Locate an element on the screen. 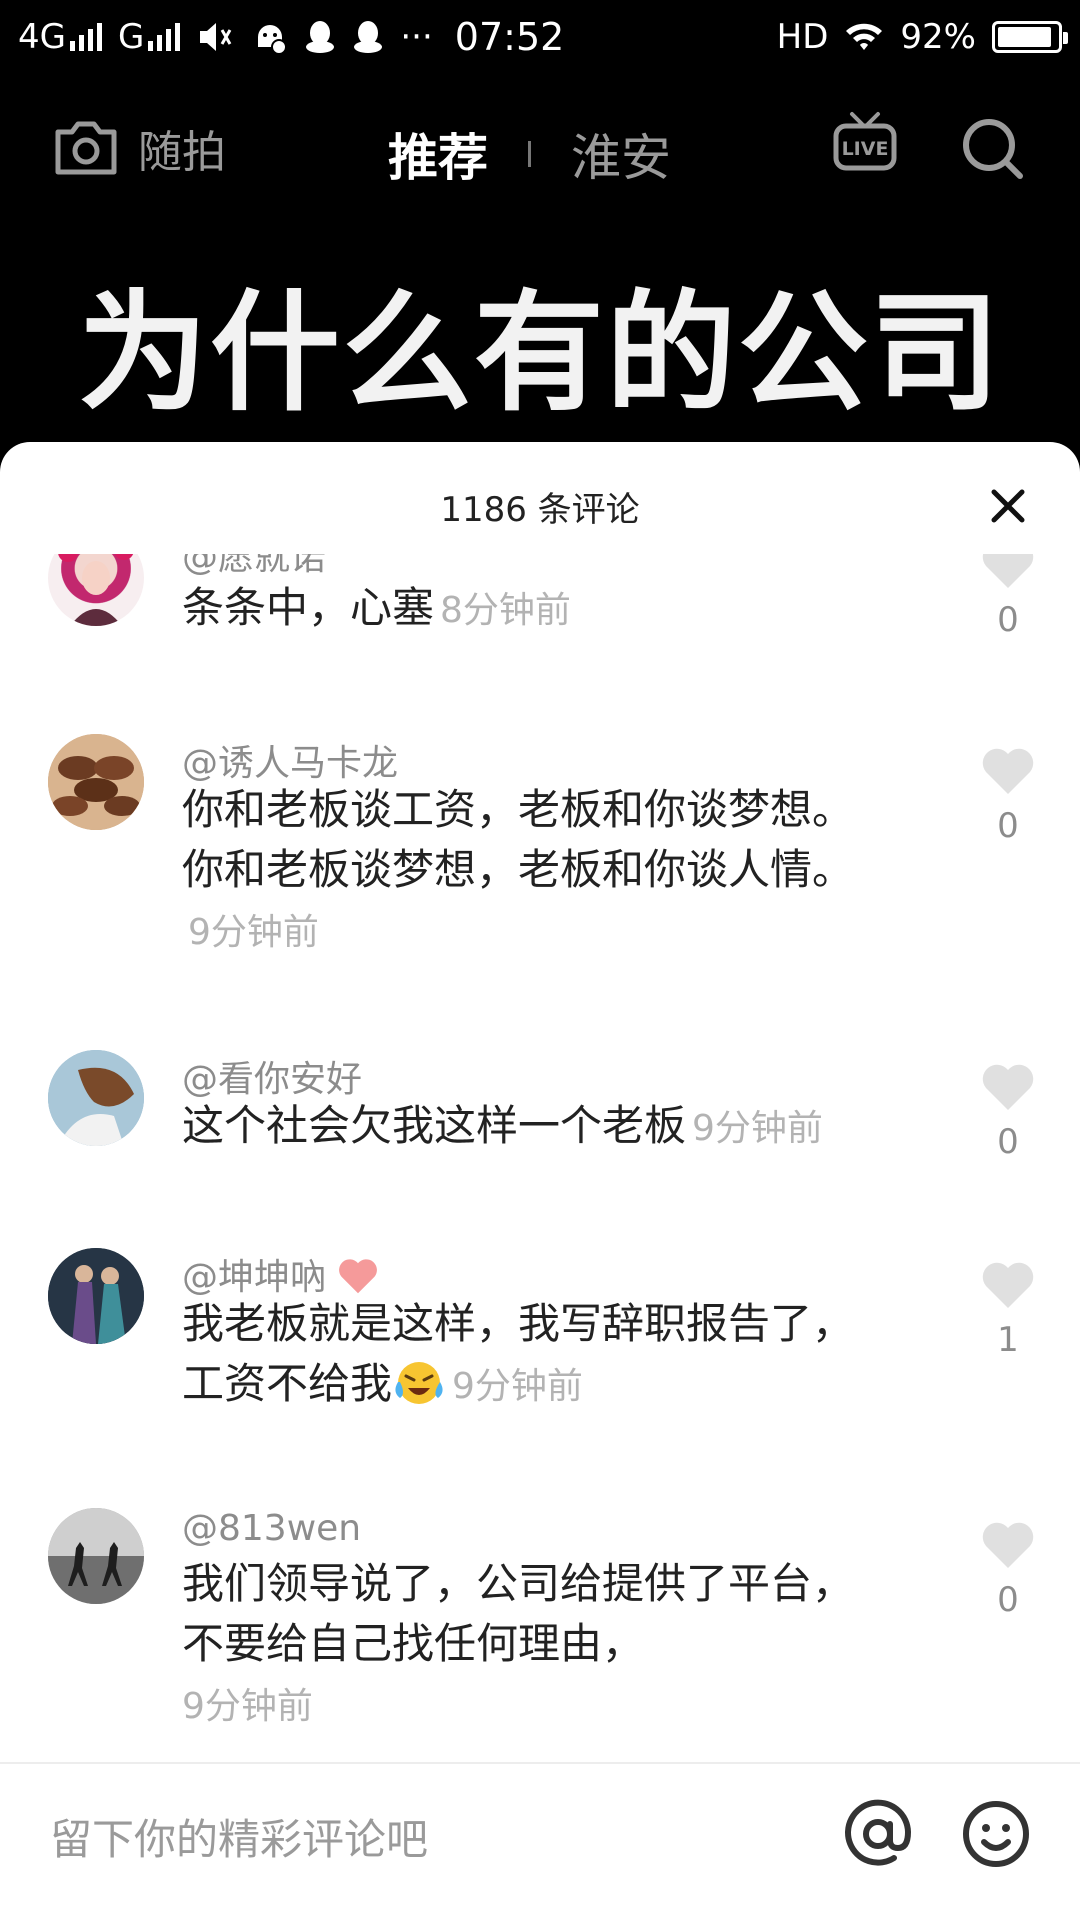  battery-icon is located at coordinates (1030, 37).